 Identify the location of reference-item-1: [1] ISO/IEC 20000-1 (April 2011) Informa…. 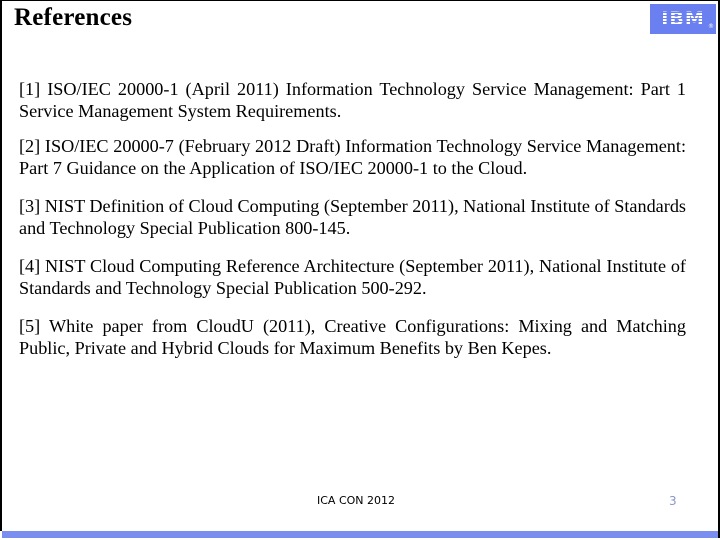
(352, 100).